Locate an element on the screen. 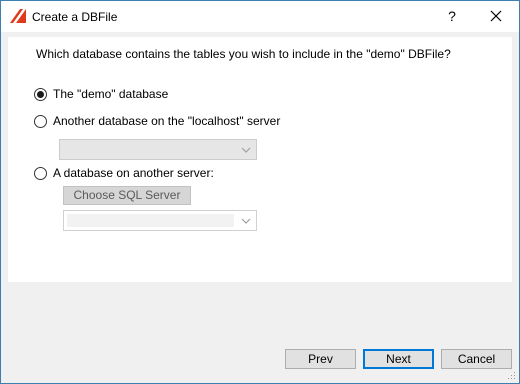 Image resolution: width=520 pixels, height=384 pixels. localhost-database-select is located at coordinates (158, 149).